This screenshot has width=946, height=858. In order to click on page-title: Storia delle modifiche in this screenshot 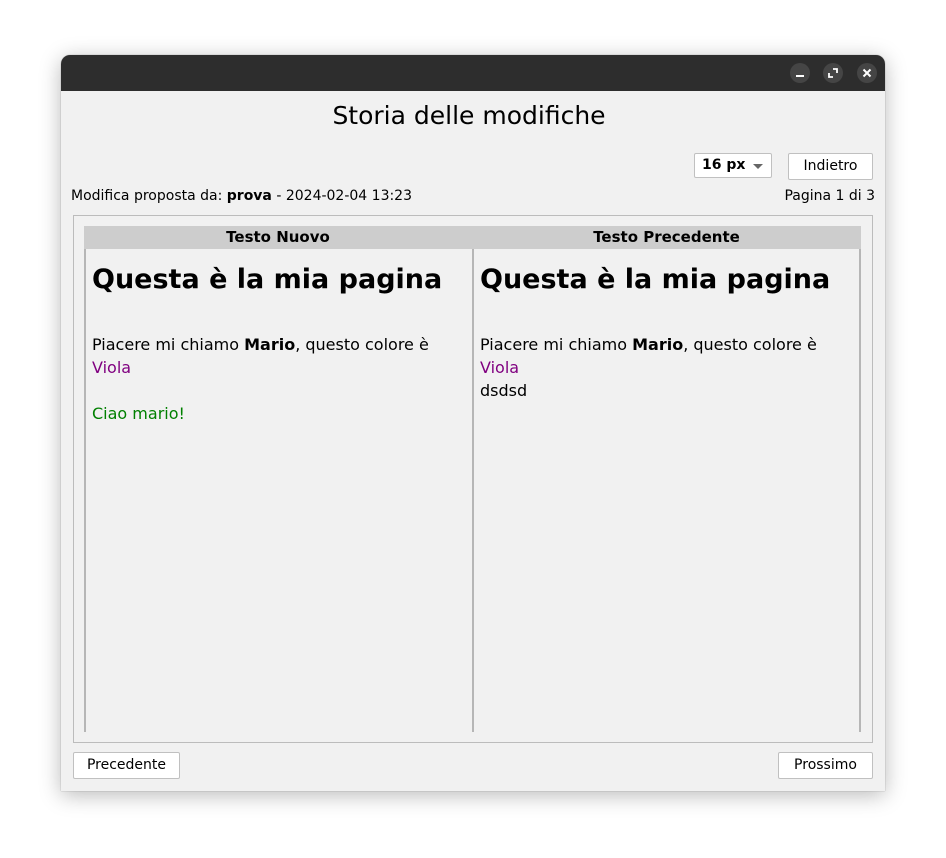, I will do `click(469, 115)`.